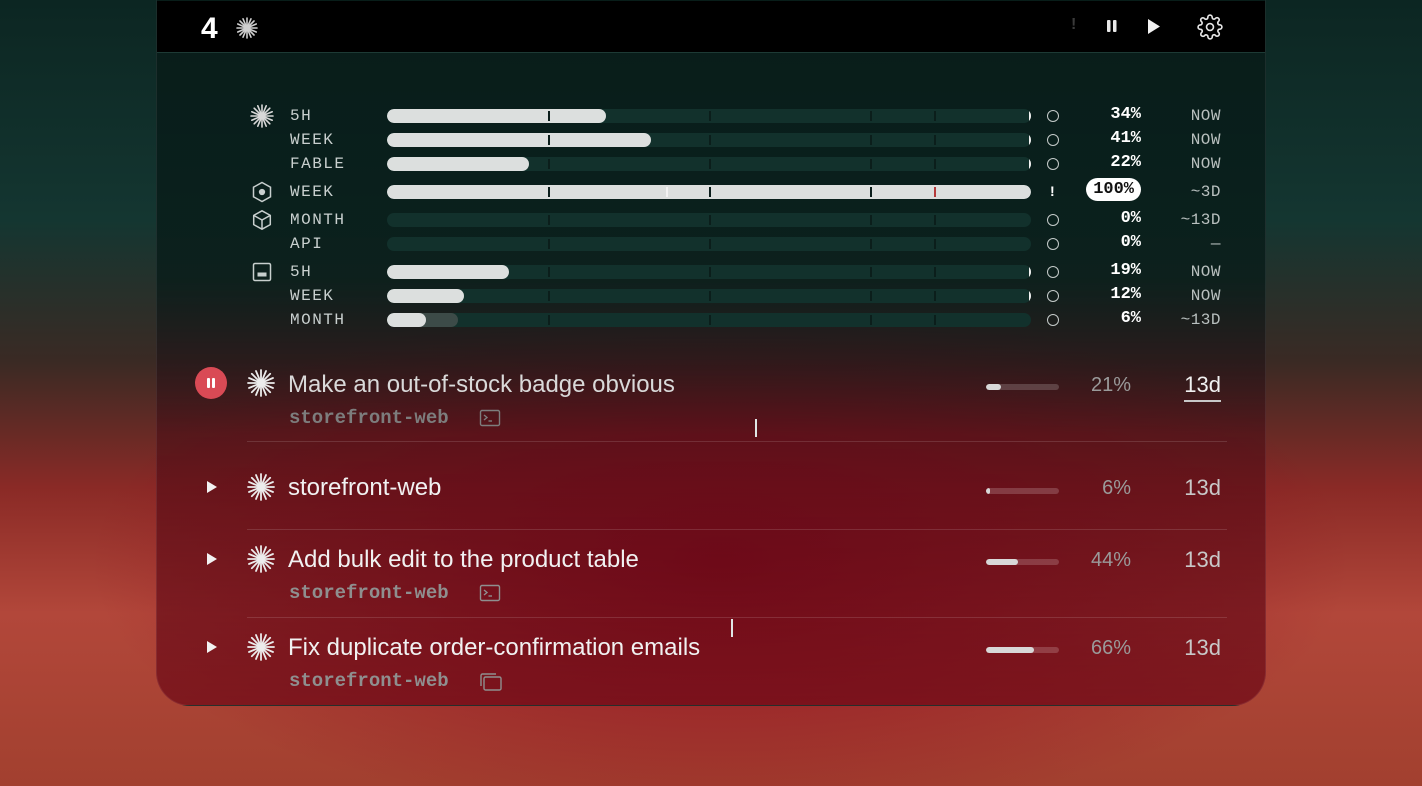  What do you see at coordinates (262, 220) in the screenshot?
I see `cube-icon` at bounding box center [262, 220].